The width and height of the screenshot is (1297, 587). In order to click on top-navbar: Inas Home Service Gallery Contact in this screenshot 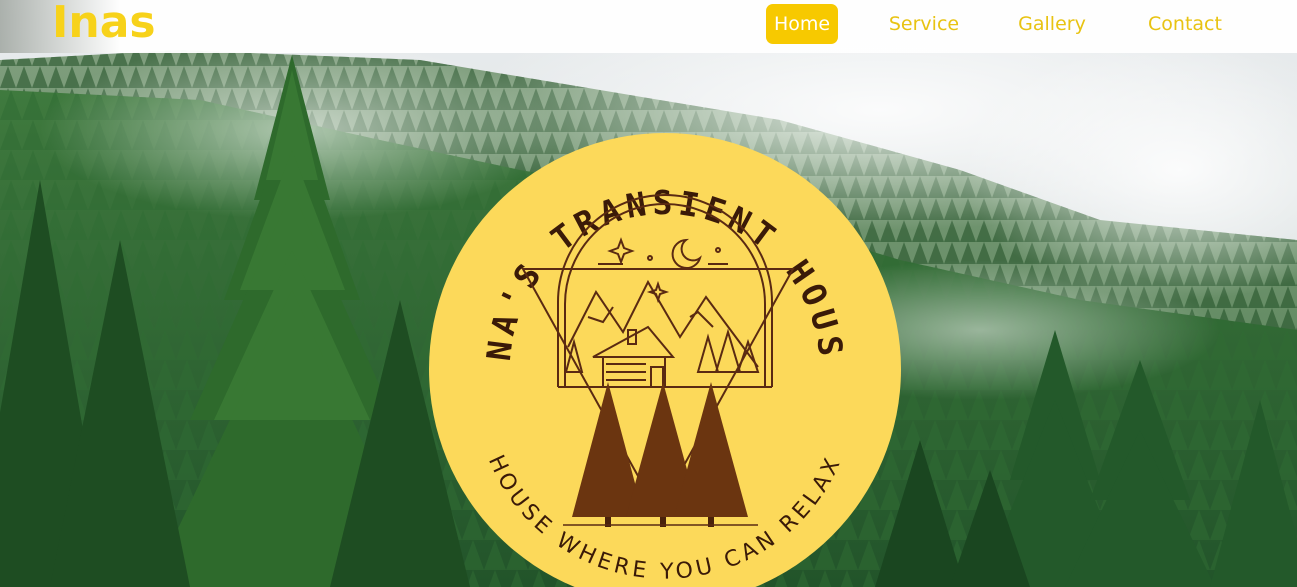, I will do `click(648, 26)`.